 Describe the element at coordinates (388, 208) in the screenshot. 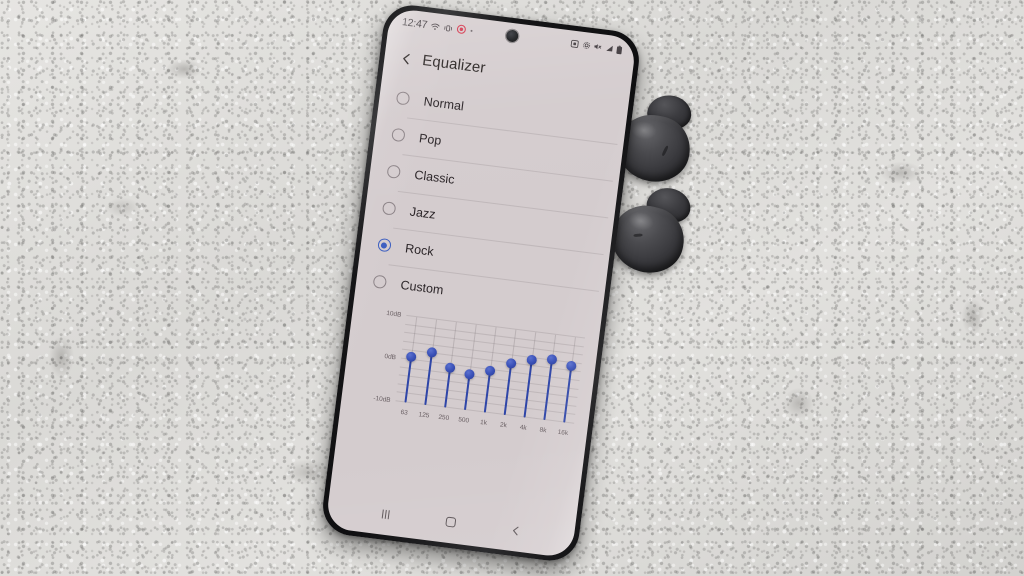

I see `radio-jazz` at that location.